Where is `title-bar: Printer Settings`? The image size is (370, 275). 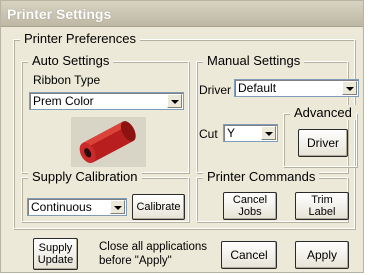 title-bar: Printer Settings is located at coordinates (182, 14).